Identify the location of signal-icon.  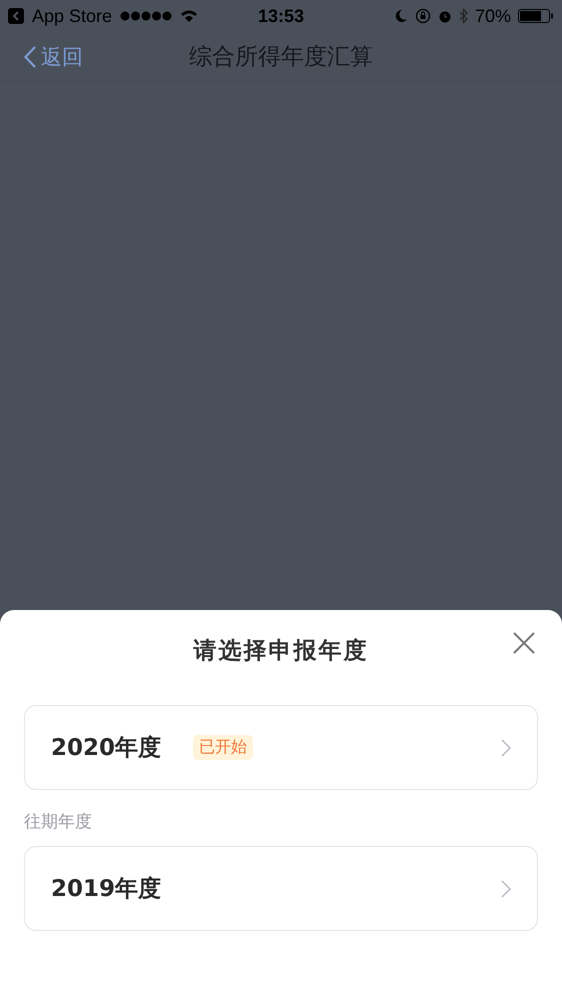
(146, 16).